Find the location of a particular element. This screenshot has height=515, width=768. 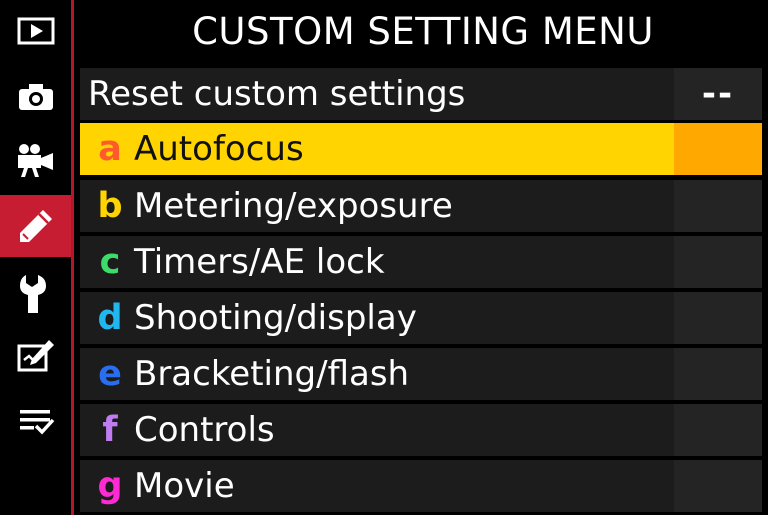

menu-item-label: Metering/exposure is located at coordinates (293, 206).